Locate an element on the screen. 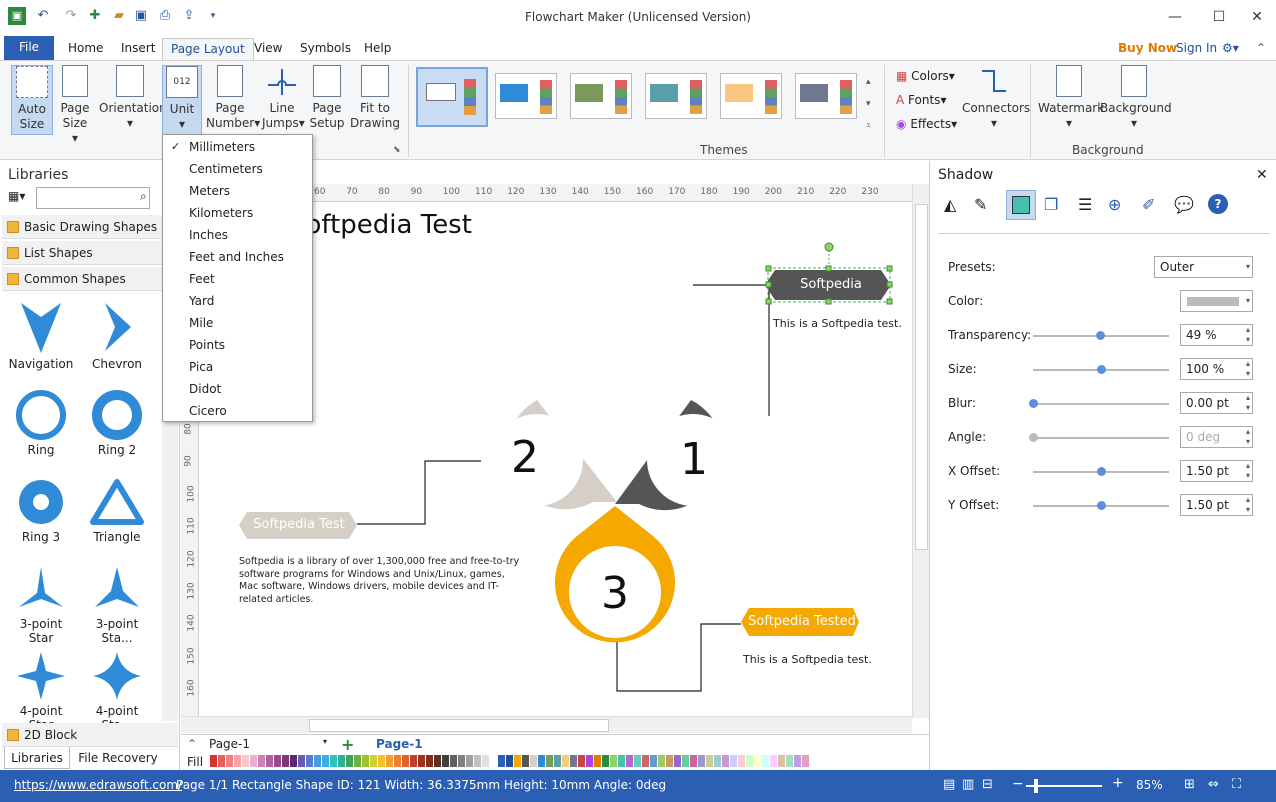 The width and height of the screenshot is (1276, 802). unit-option-points: Points is located at coordinates (237, 345).